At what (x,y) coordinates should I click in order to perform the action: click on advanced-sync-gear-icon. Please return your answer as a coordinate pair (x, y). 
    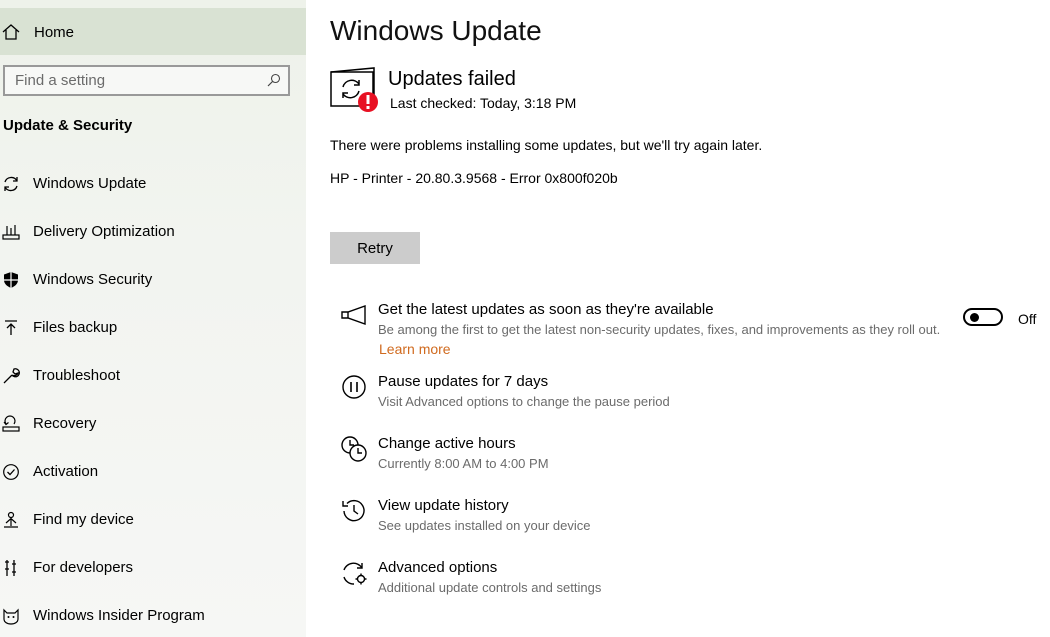
    Looking at the image, I should click on (355, 573).